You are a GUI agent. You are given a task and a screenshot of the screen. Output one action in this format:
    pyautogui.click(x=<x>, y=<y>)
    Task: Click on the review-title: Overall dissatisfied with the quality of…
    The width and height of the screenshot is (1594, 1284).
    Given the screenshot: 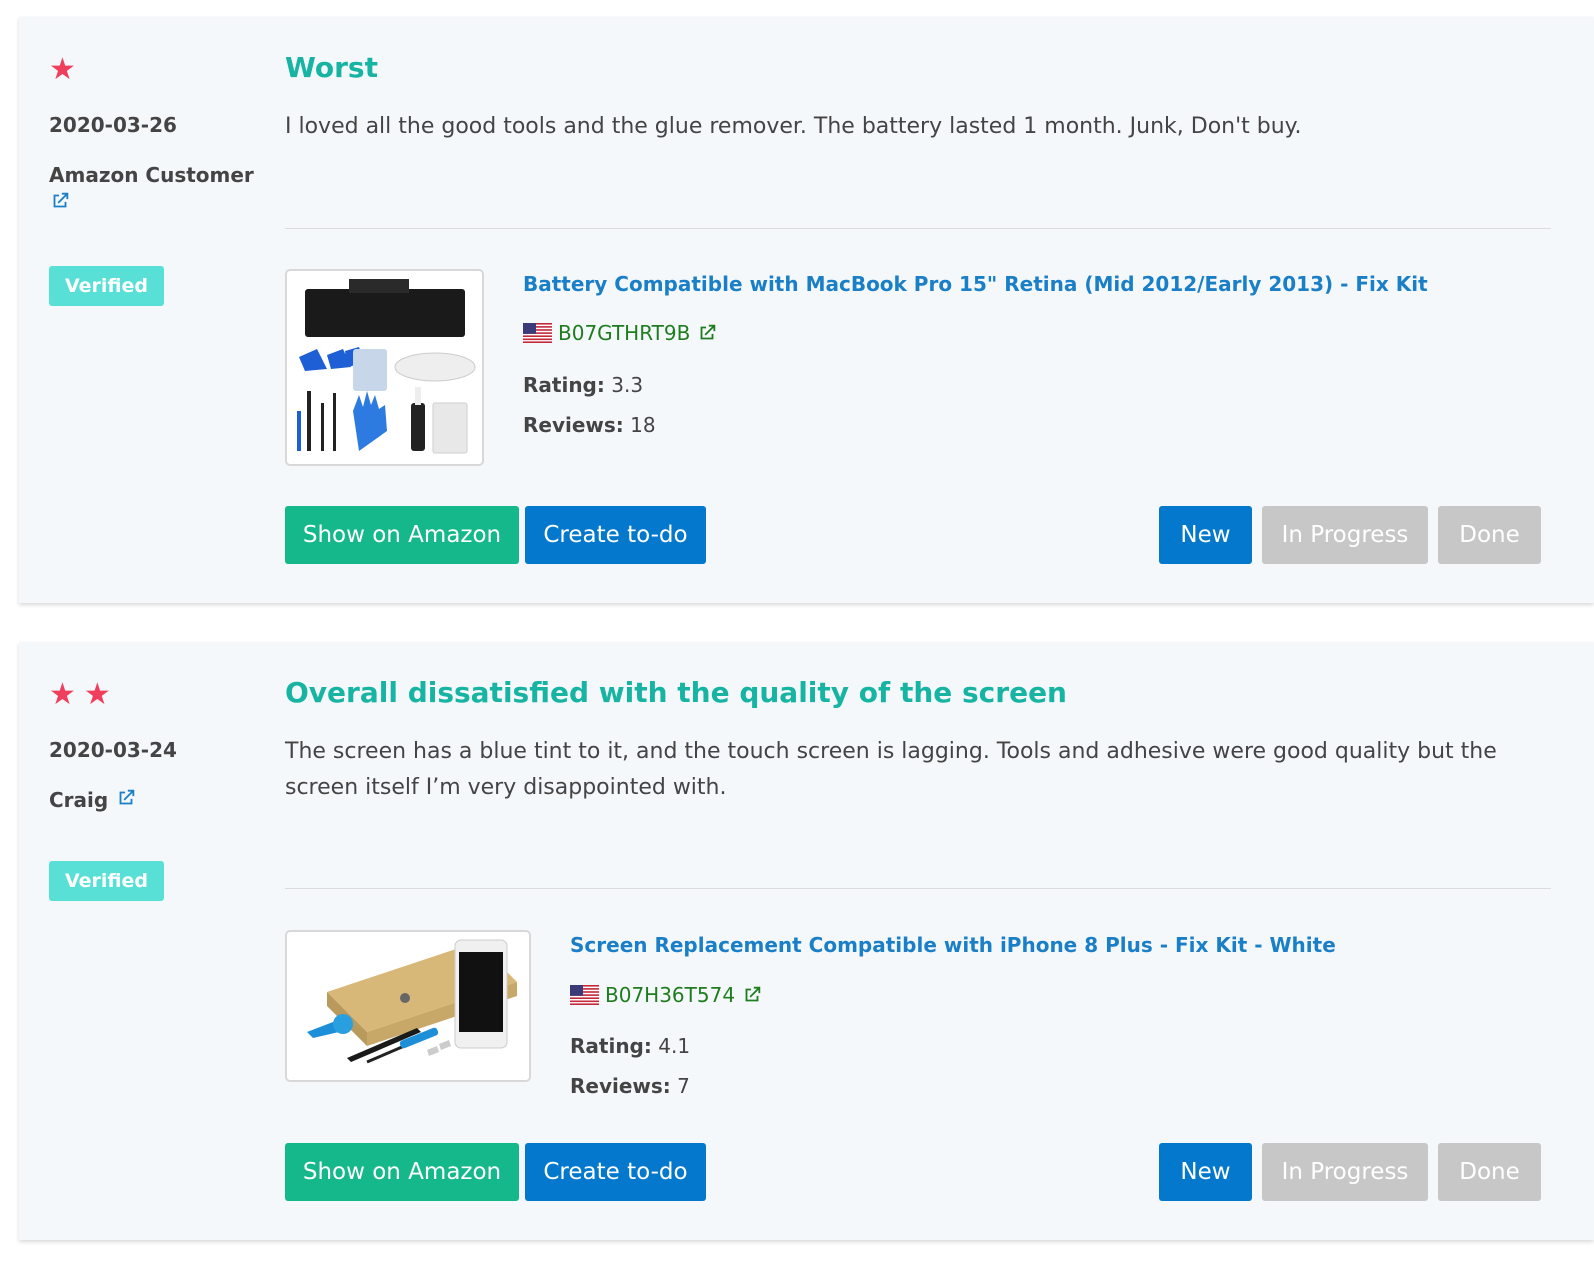 What is the action you would take?
    pyautogui.click(x=676, y=692)
    